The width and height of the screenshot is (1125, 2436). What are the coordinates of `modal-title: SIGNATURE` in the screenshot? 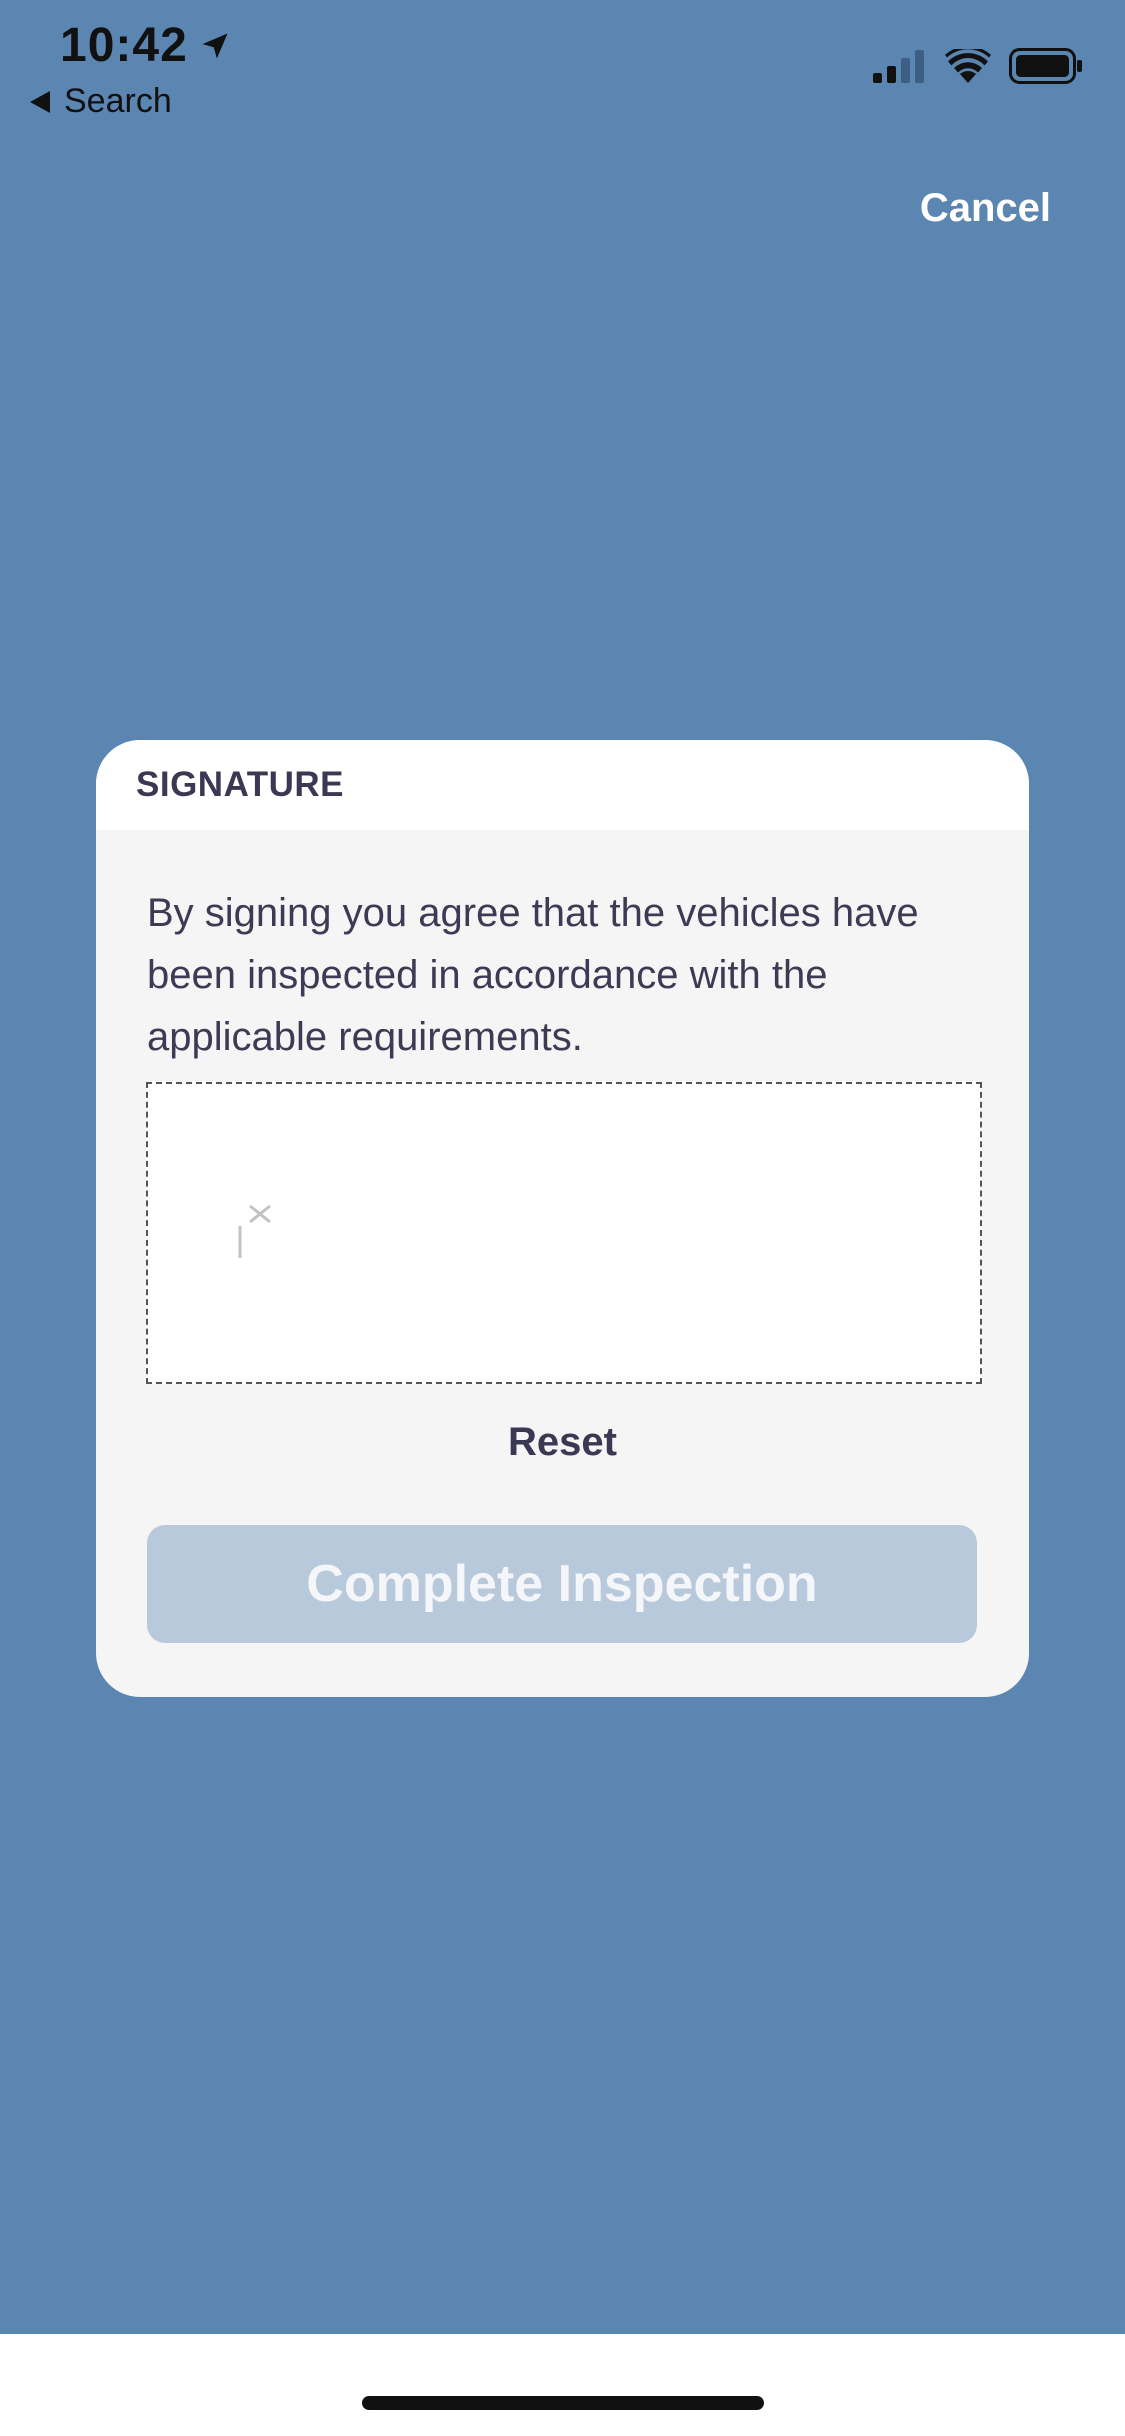 It's located at (240, 784).